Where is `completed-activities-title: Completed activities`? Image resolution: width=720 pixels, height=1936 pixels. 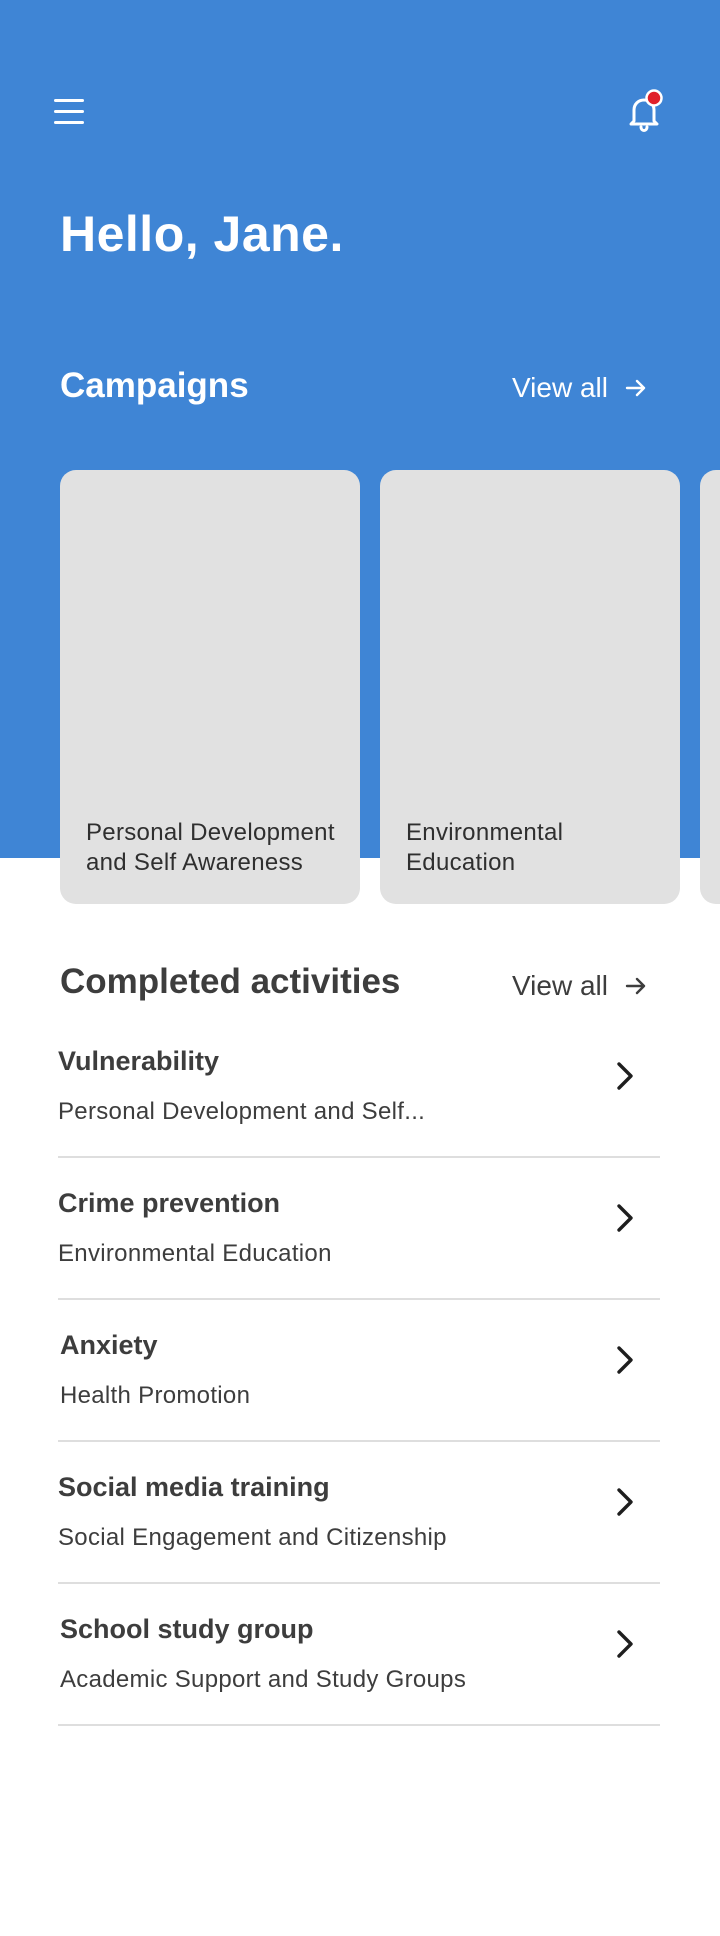
completed-activities-title: Completed activities is located at coordinates (230, 981).